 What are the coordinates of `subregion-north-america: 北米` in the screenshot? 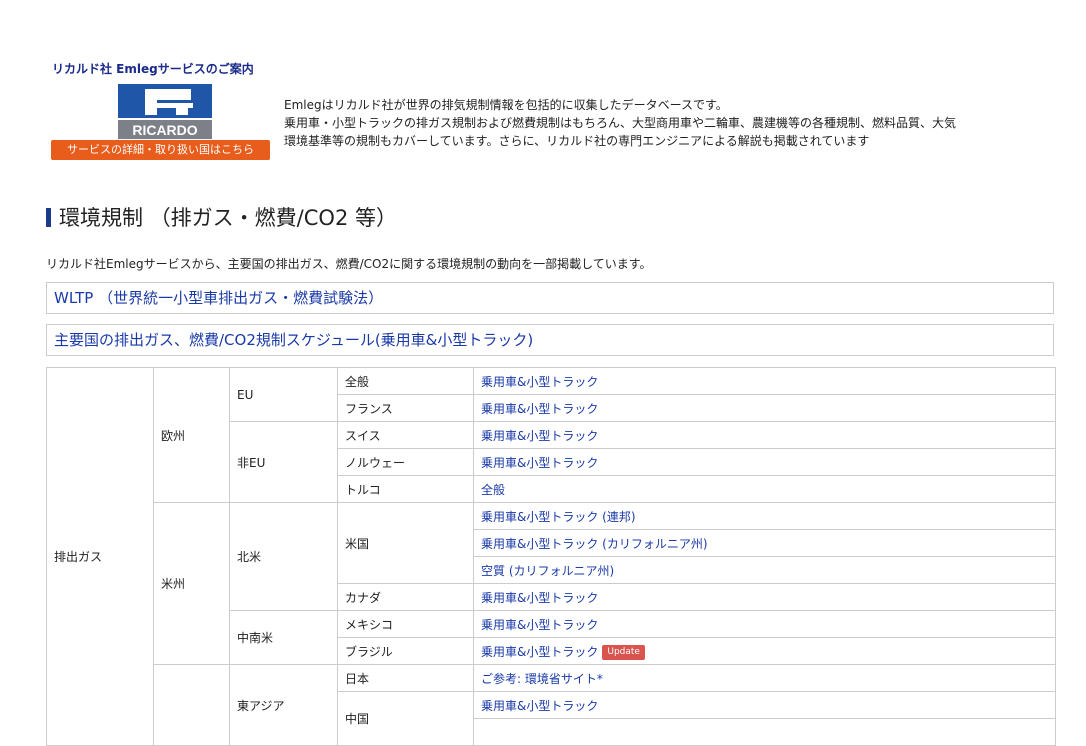 It's located at (283, 556).